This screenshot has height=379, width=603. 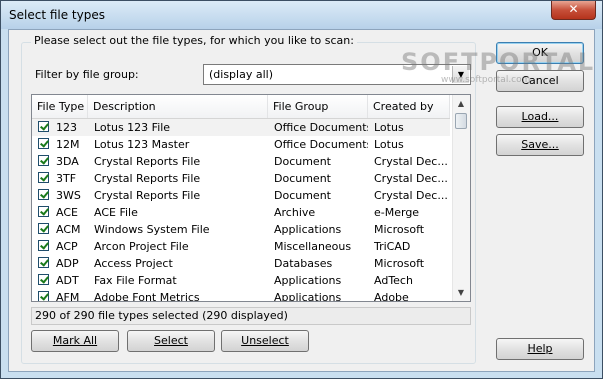 I want to click on cell-type: ACM, so click(x=68, y=229).